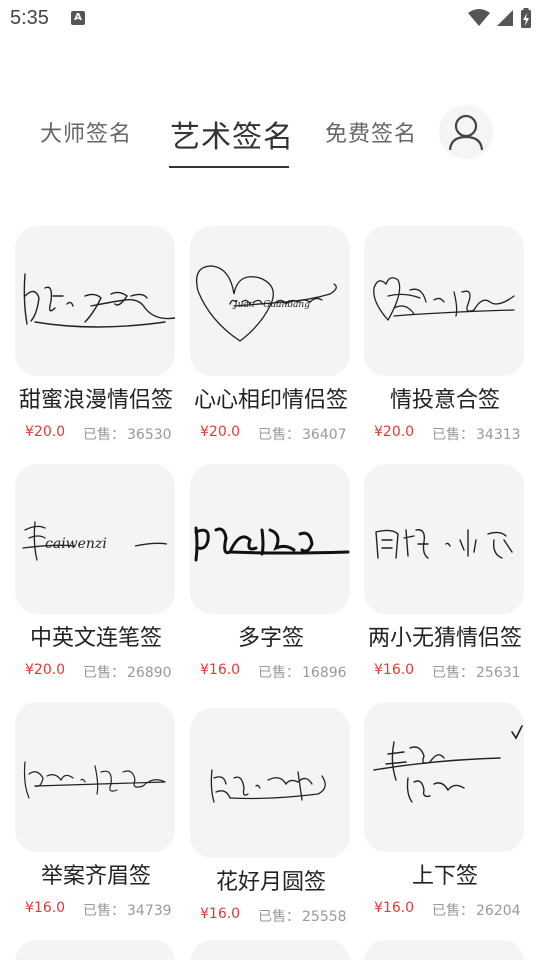 This screenshot has width=540, height=960. Describe the element at coordinates (444, 638) in the screenshot. I see `product-title: 两小无猜情侣签` at that location.